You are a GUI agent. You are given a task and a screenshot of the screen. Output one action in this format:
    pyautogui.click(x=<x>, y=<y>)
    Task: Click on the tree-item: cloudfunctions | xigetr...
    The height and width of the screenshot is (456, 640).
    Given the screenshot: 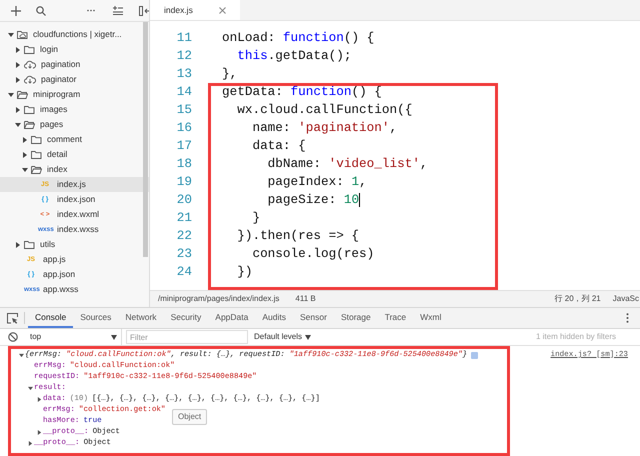 What is the action you would take?
    pyautogui.click(x=74, y=34)
    